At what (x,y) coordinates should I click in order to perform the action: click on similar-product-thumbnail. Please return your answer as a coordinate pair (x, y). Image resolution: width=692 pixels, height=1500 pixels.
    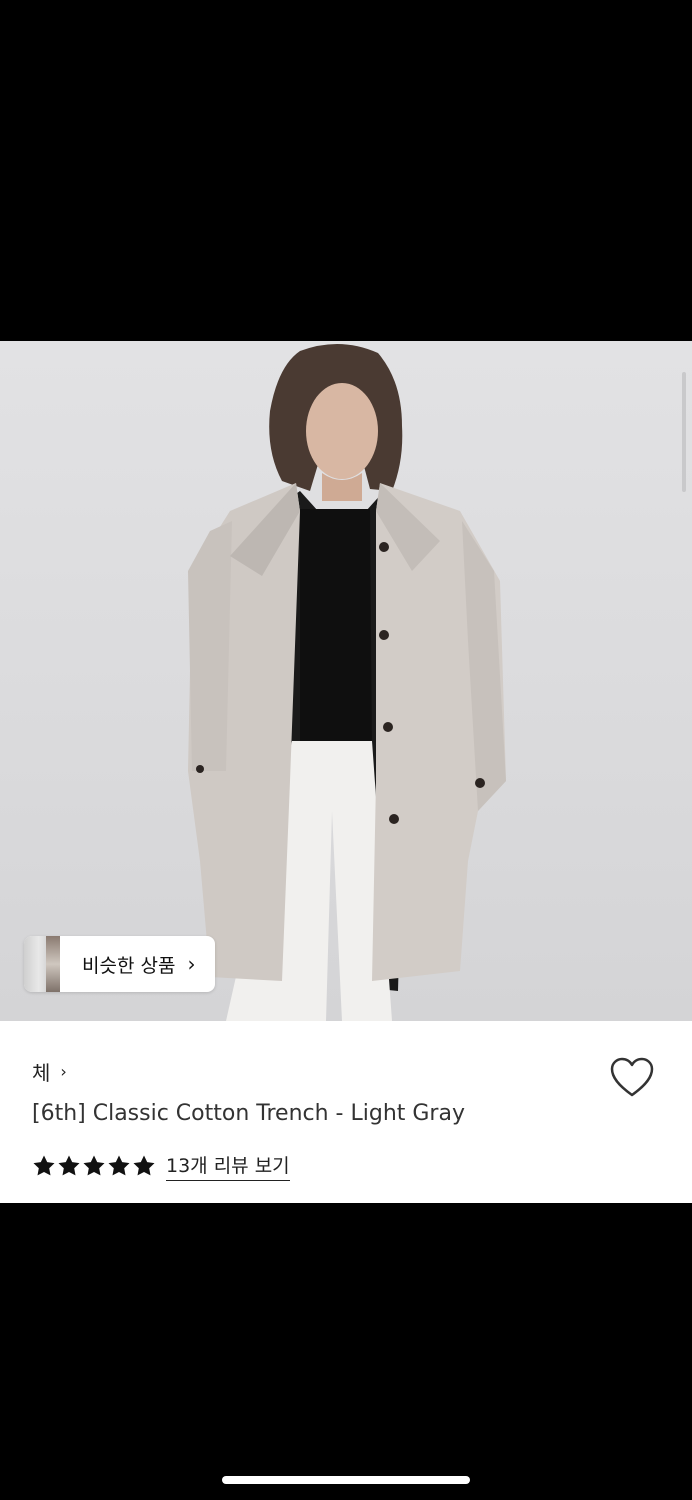
    Looking at the image, I should click on (42, 964).